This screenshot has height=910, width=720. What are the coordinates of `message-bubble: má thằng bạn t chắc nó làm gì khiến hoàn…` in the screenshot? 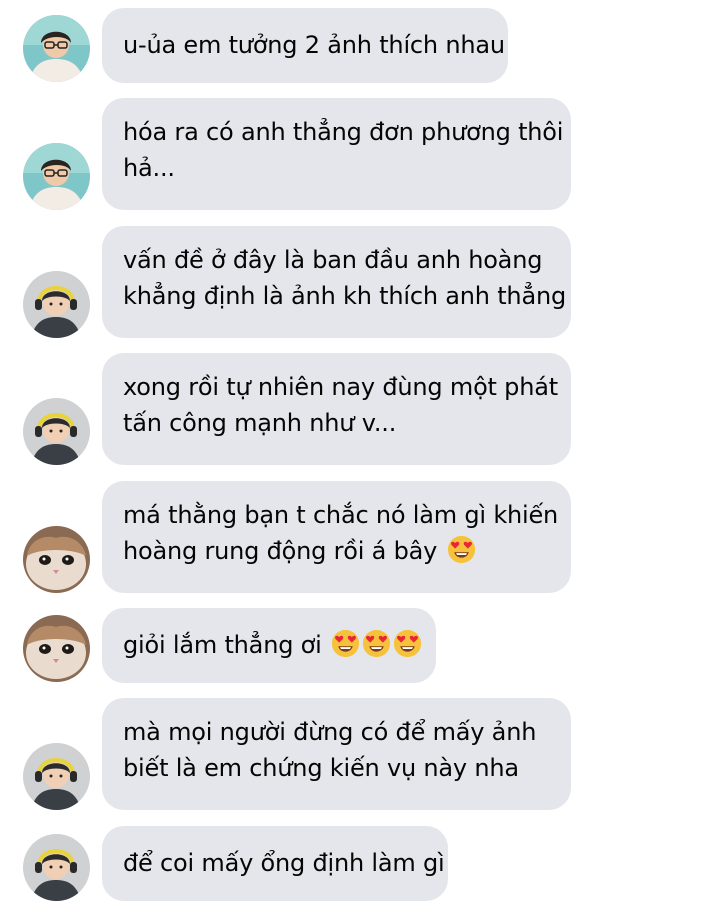 It's located at (336, 537).